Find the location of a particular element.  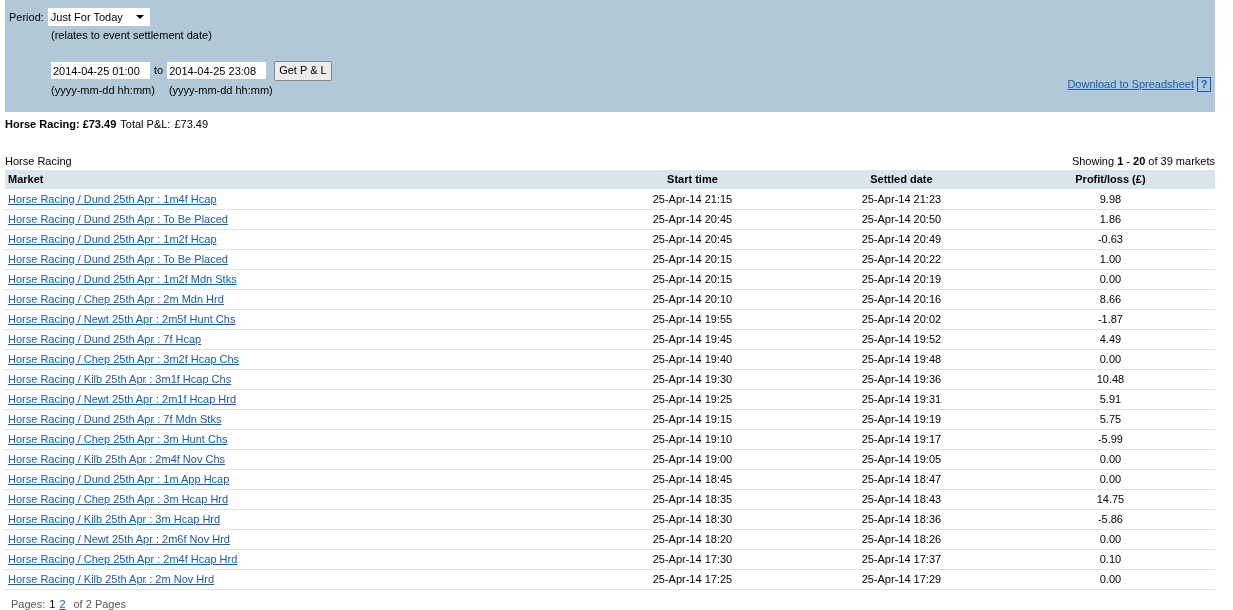

table-cell: 4.49 is located at coordinates (1110, 339).